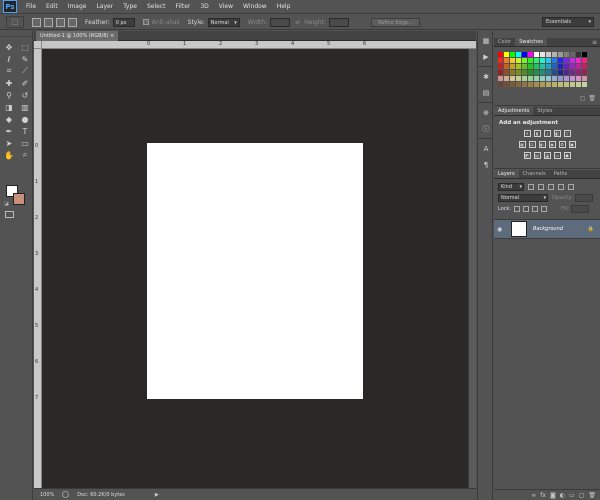 The width and height of the screenshot is (600, 500). I want to click on menu-view: View, so click(226, 6).